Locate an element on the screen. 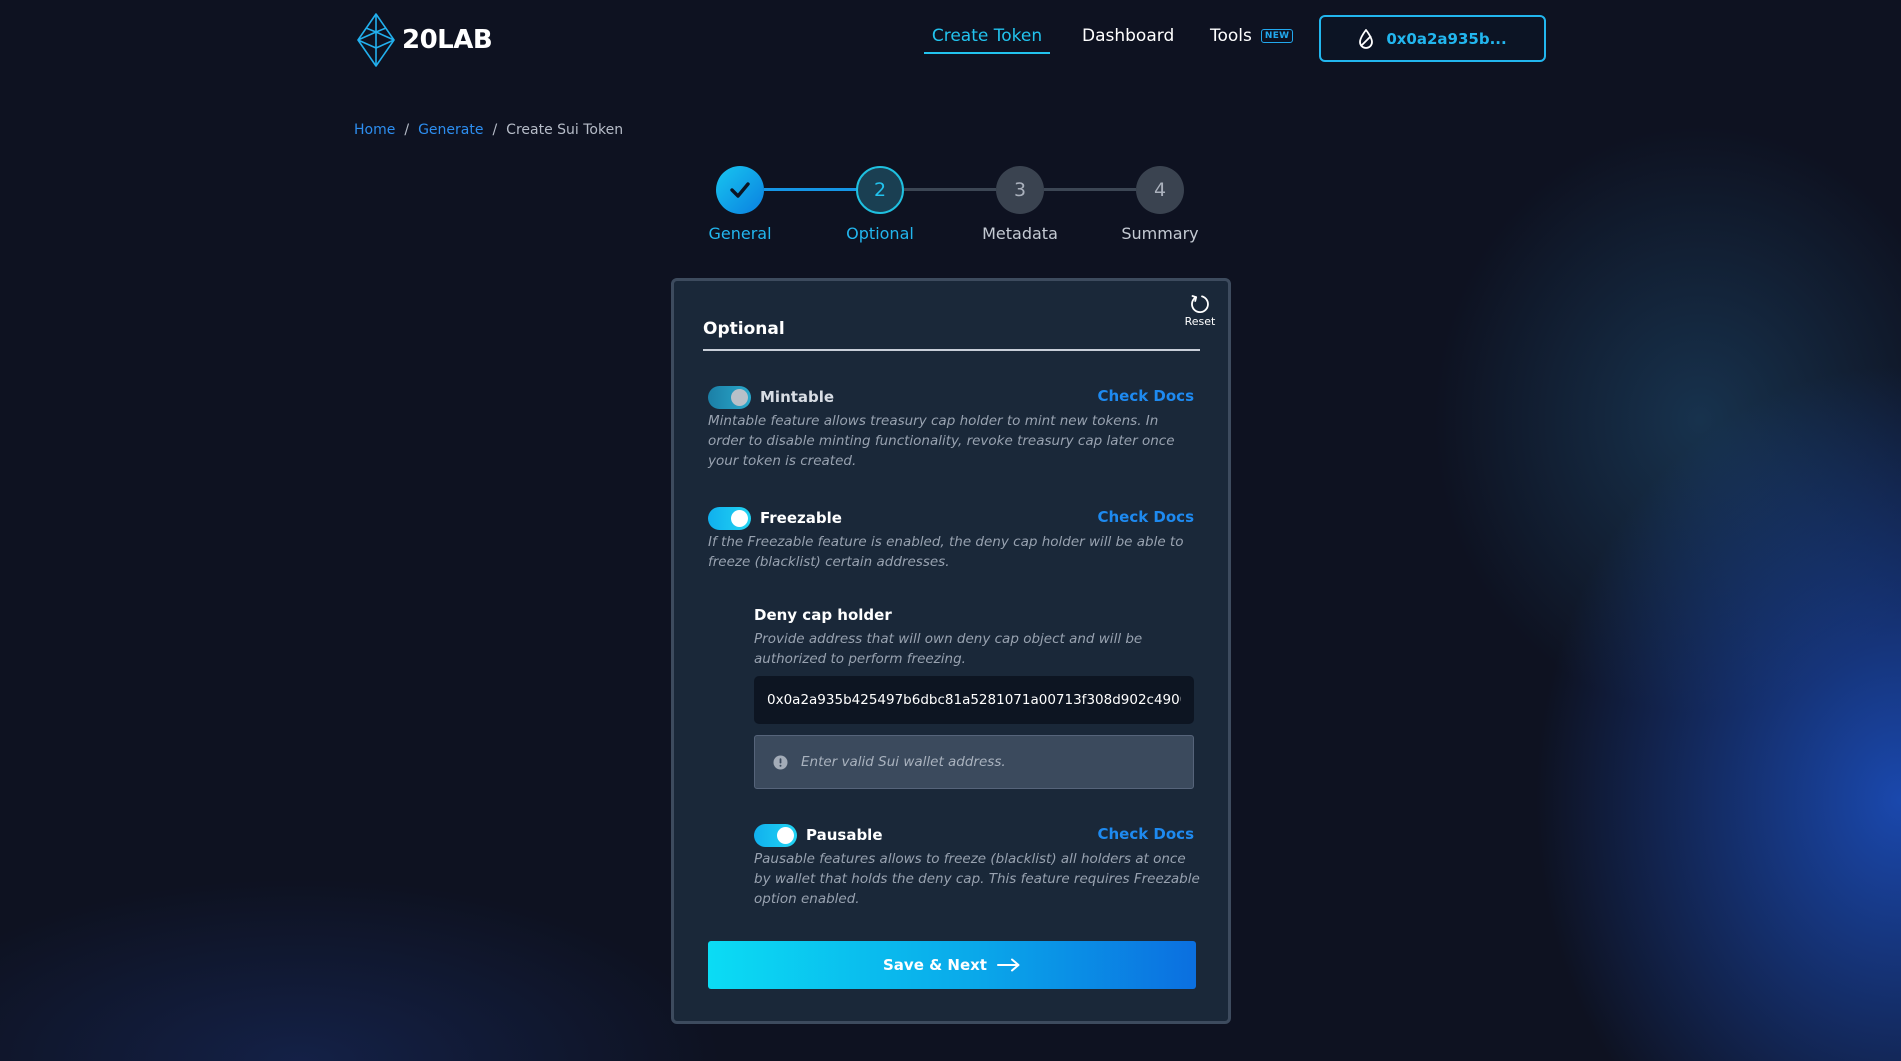 The image size is (1901, 1061). nav-dashboard: Dashboard is located at coordinates (1128, 36).